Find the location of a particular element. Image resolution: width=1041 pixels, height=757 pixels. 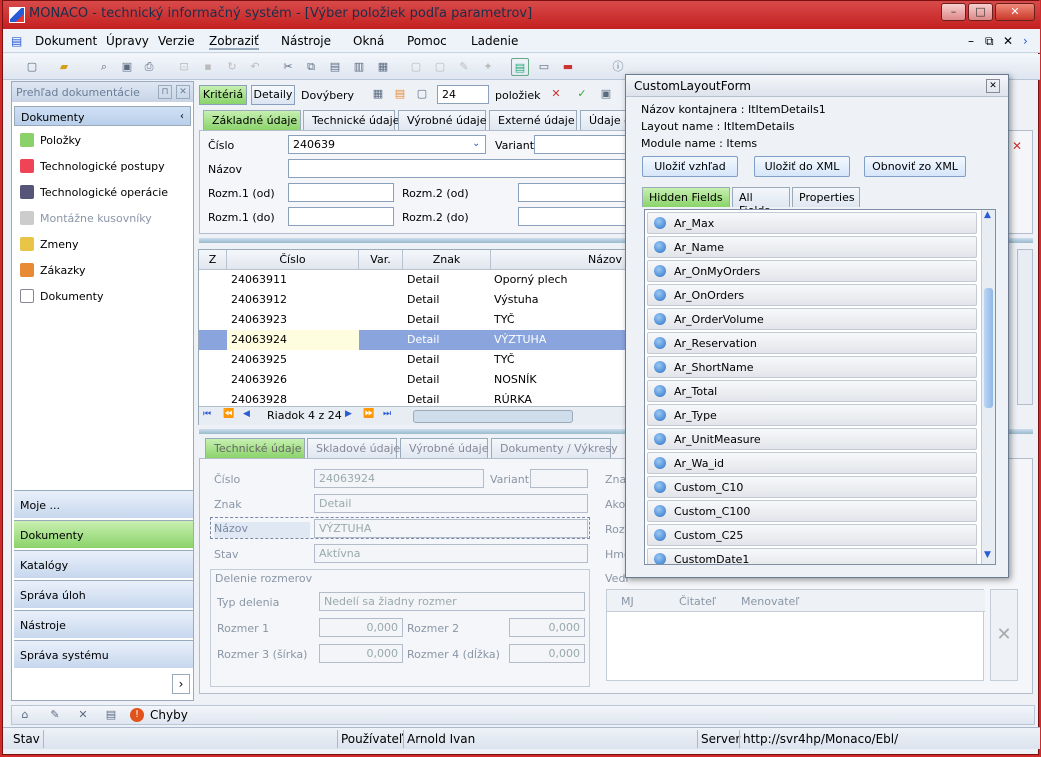

table-row: 24063911 Detail Oporný plech is located at coordinates (414, 280).